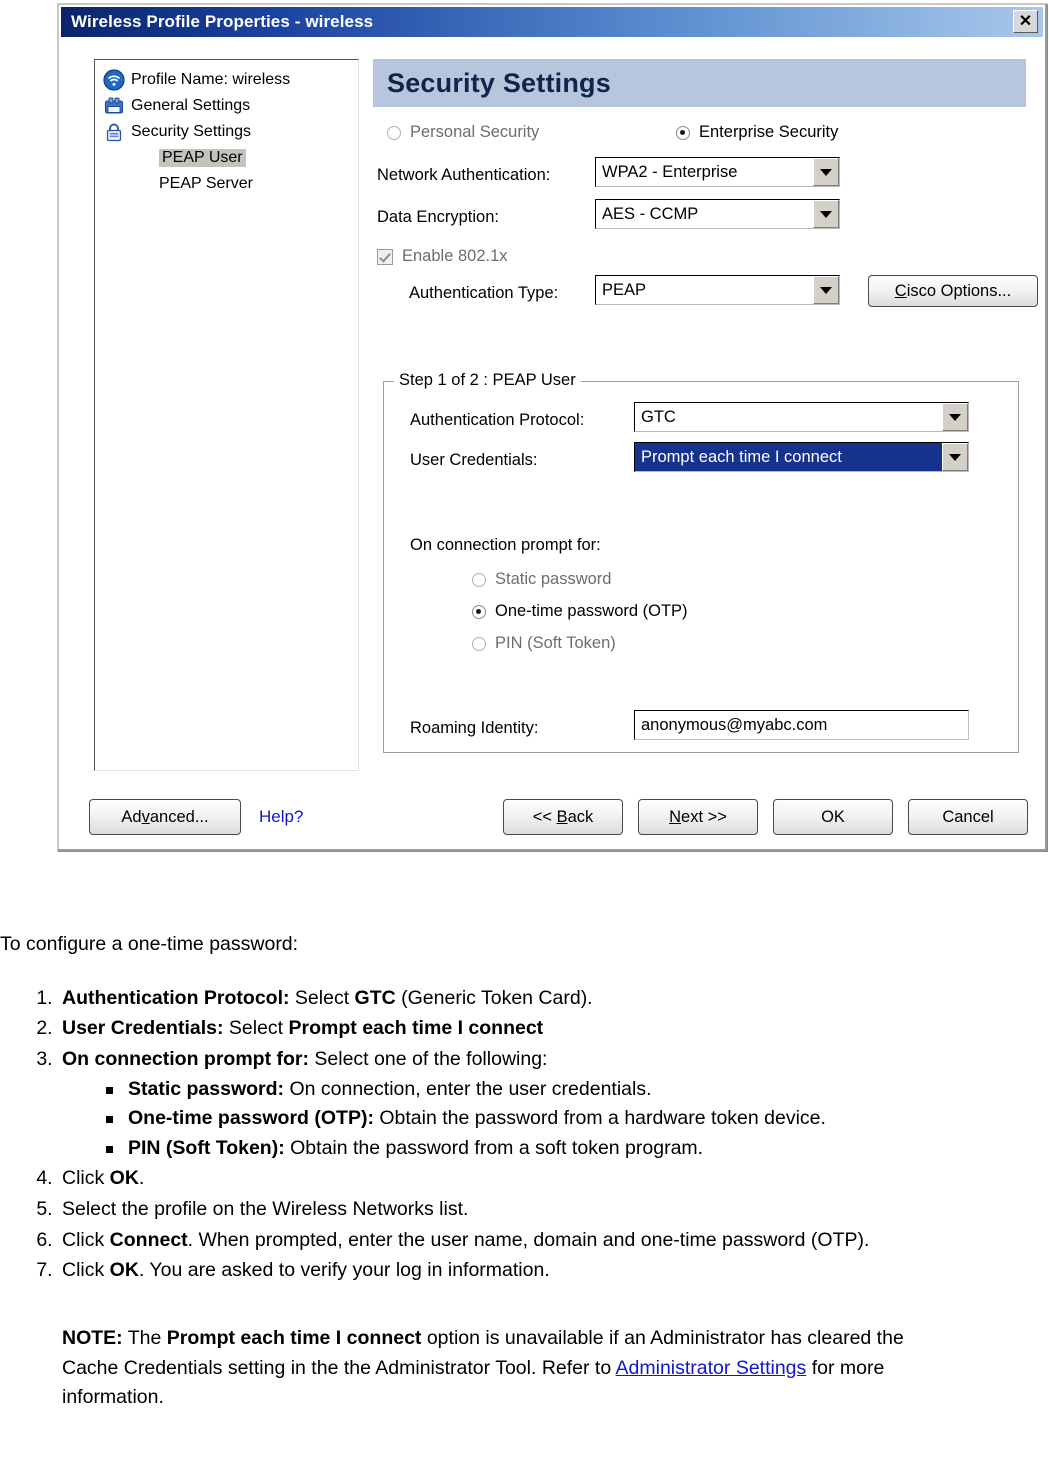  Describe the element at coordinates (206, 1088) in the screenshot. I see `substep-bold-term: Static password:` at that location.